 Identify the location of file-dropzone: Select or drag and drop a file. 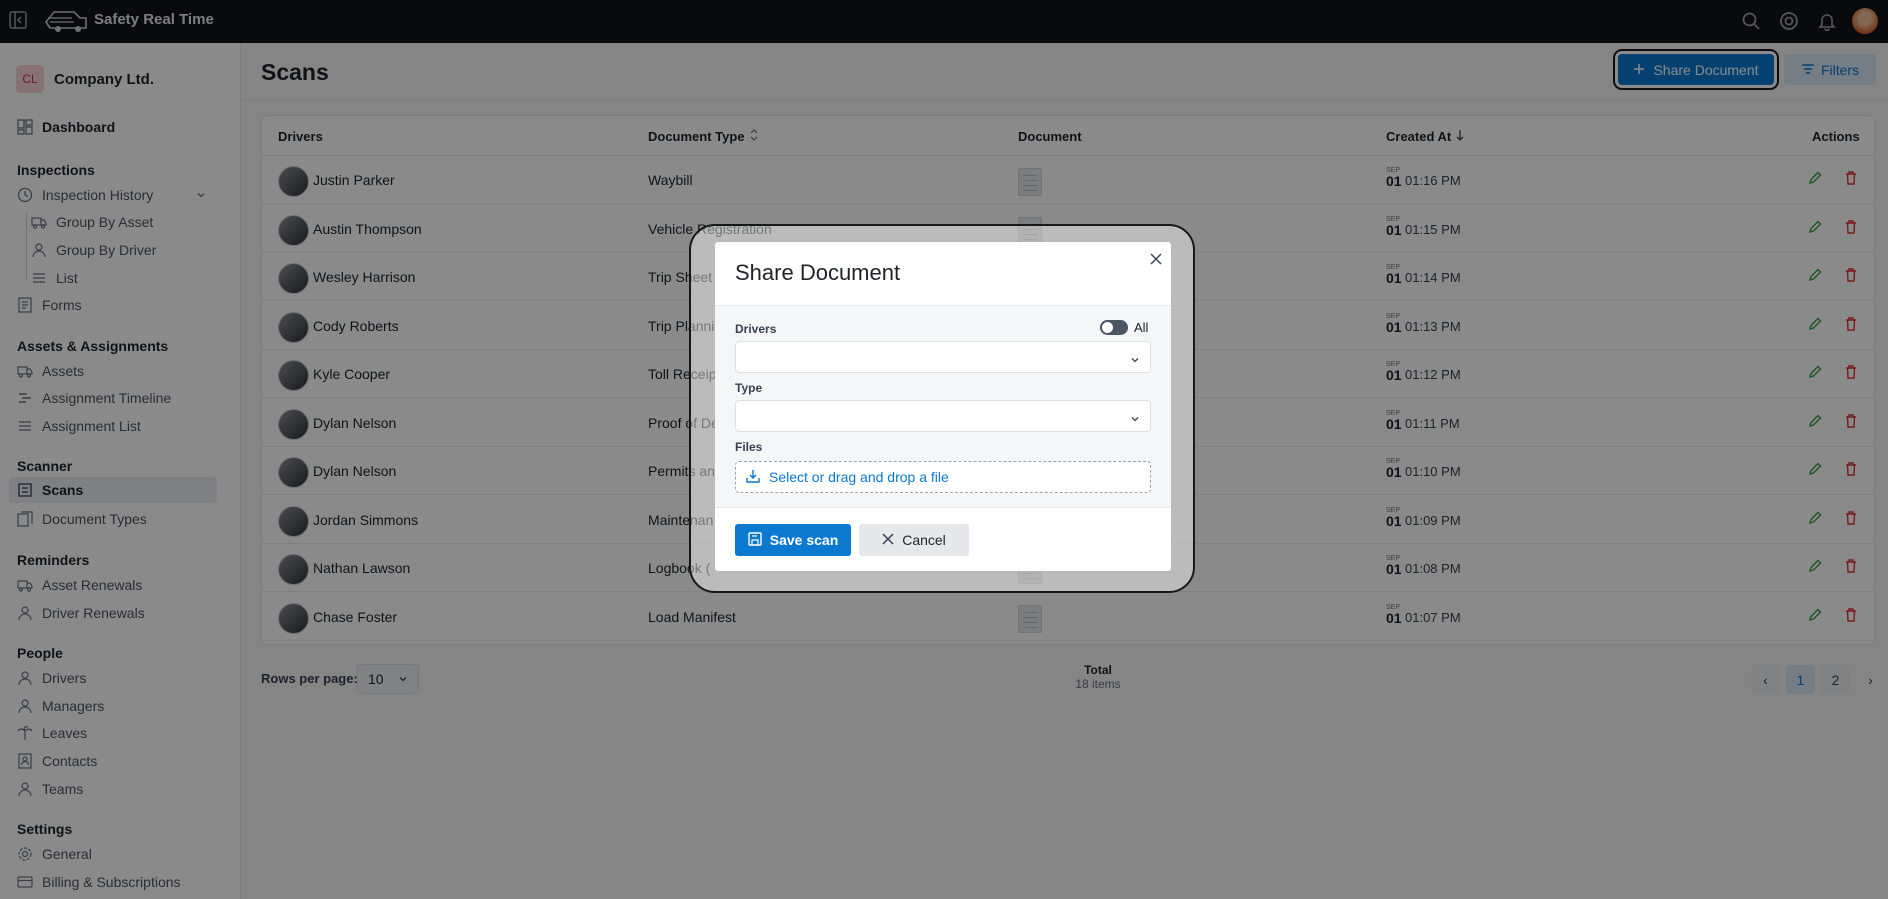
(943, 477).